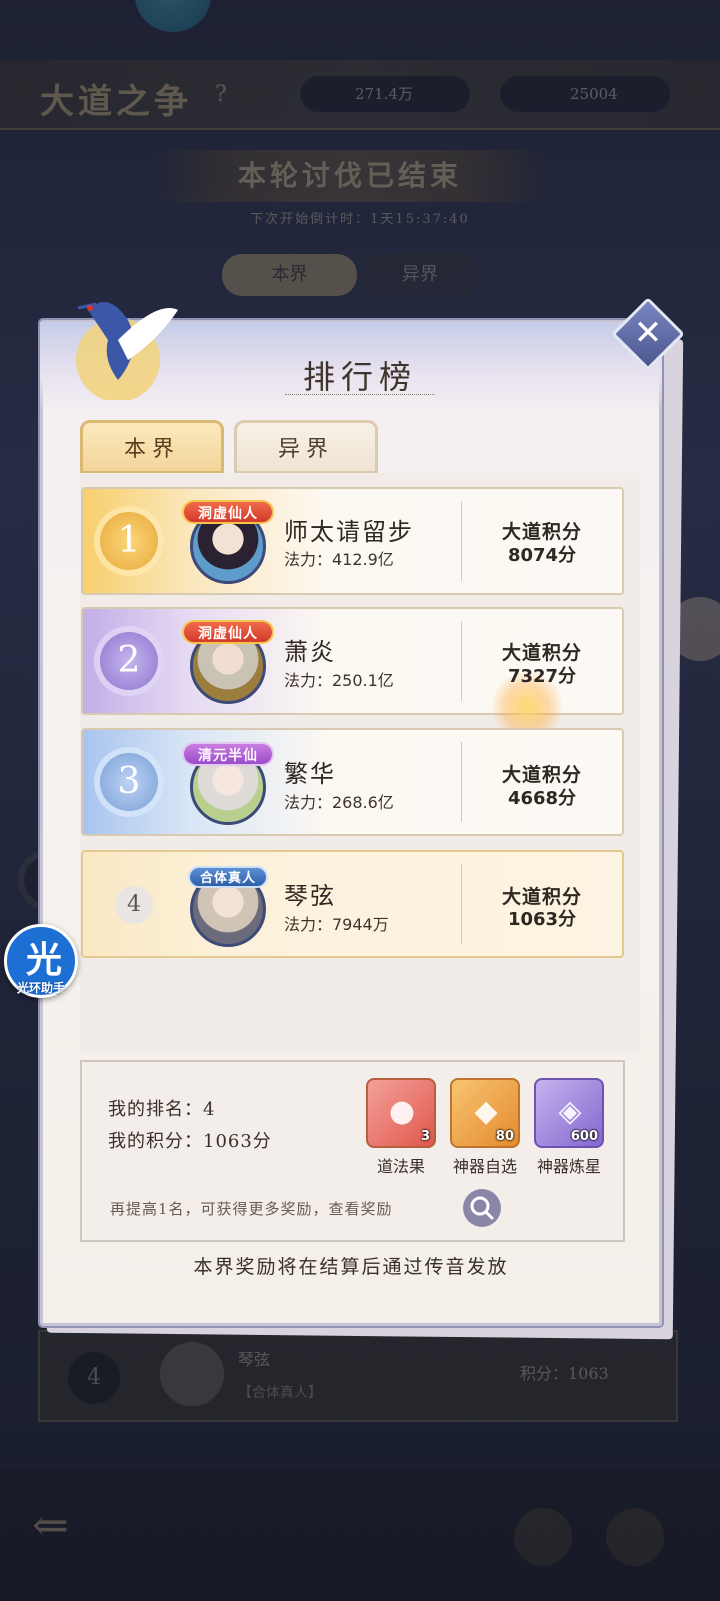  I want to click on background-player-score: 积分：1063, so click(564, 1373).